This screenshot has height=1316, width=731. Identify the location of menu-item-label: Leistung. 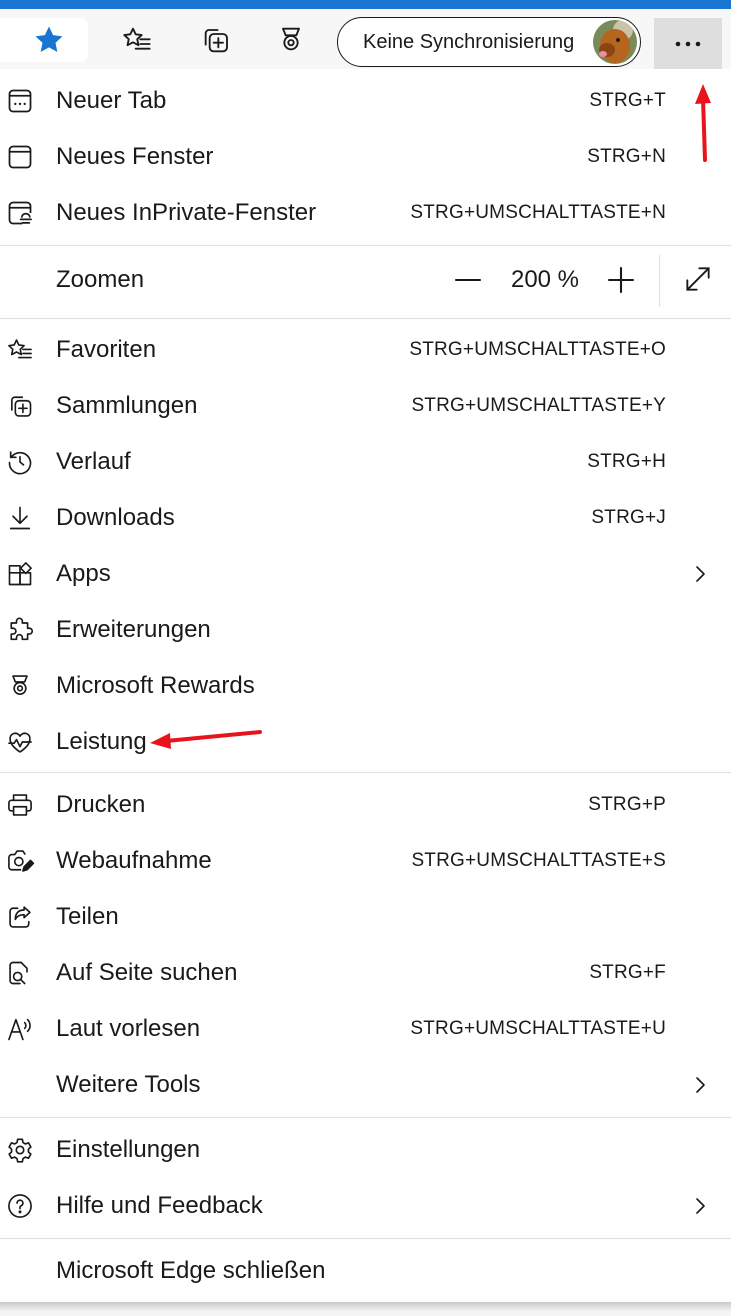
(101, 741).